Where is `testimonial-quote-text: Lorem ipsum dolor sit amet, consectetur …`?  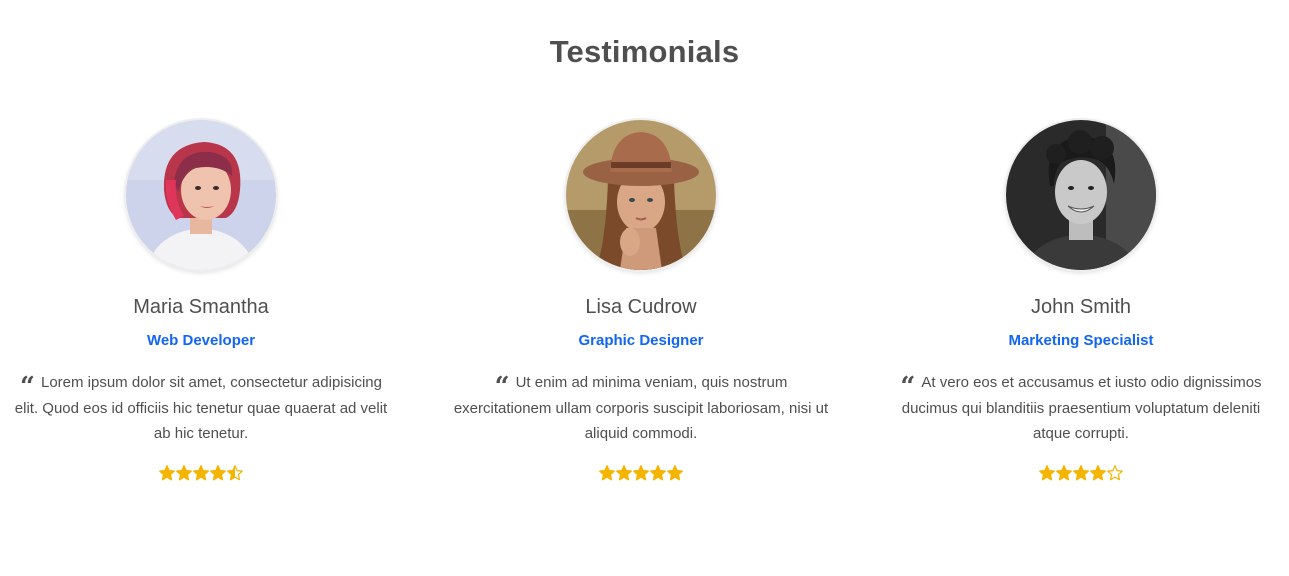
testimonial-quote-text: Lorem ipsum dolor sit amet, consectetur … is located at coordinates (201, 408).